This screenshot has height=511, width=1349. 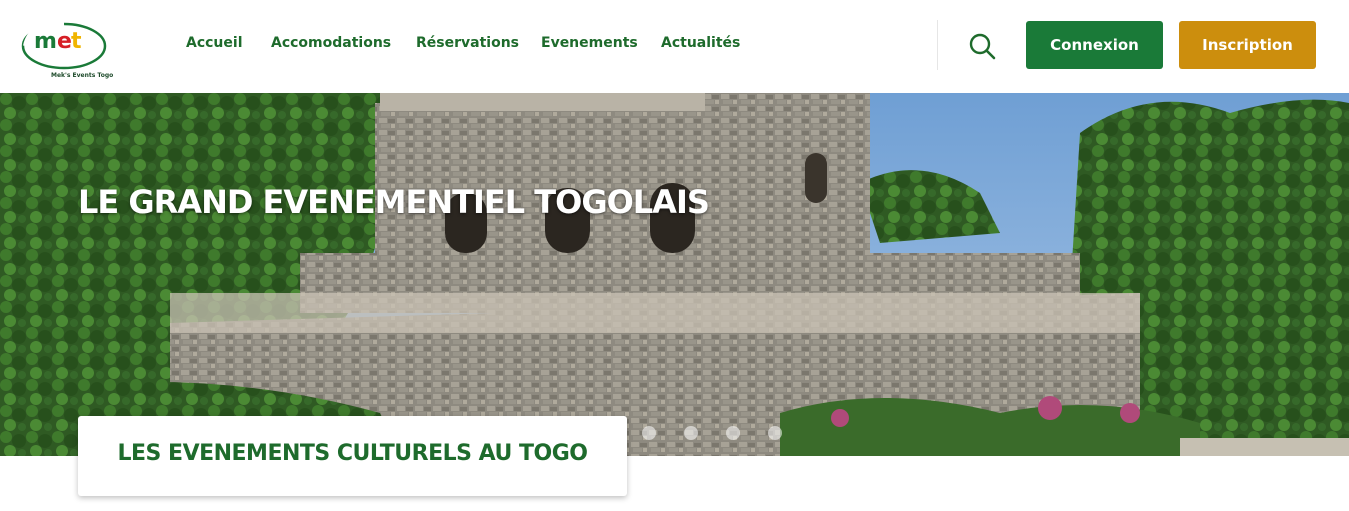 What do you see at coordinates (937, 45) in the screenshot?
I see `header-divider` at bounding box center [937, 45].